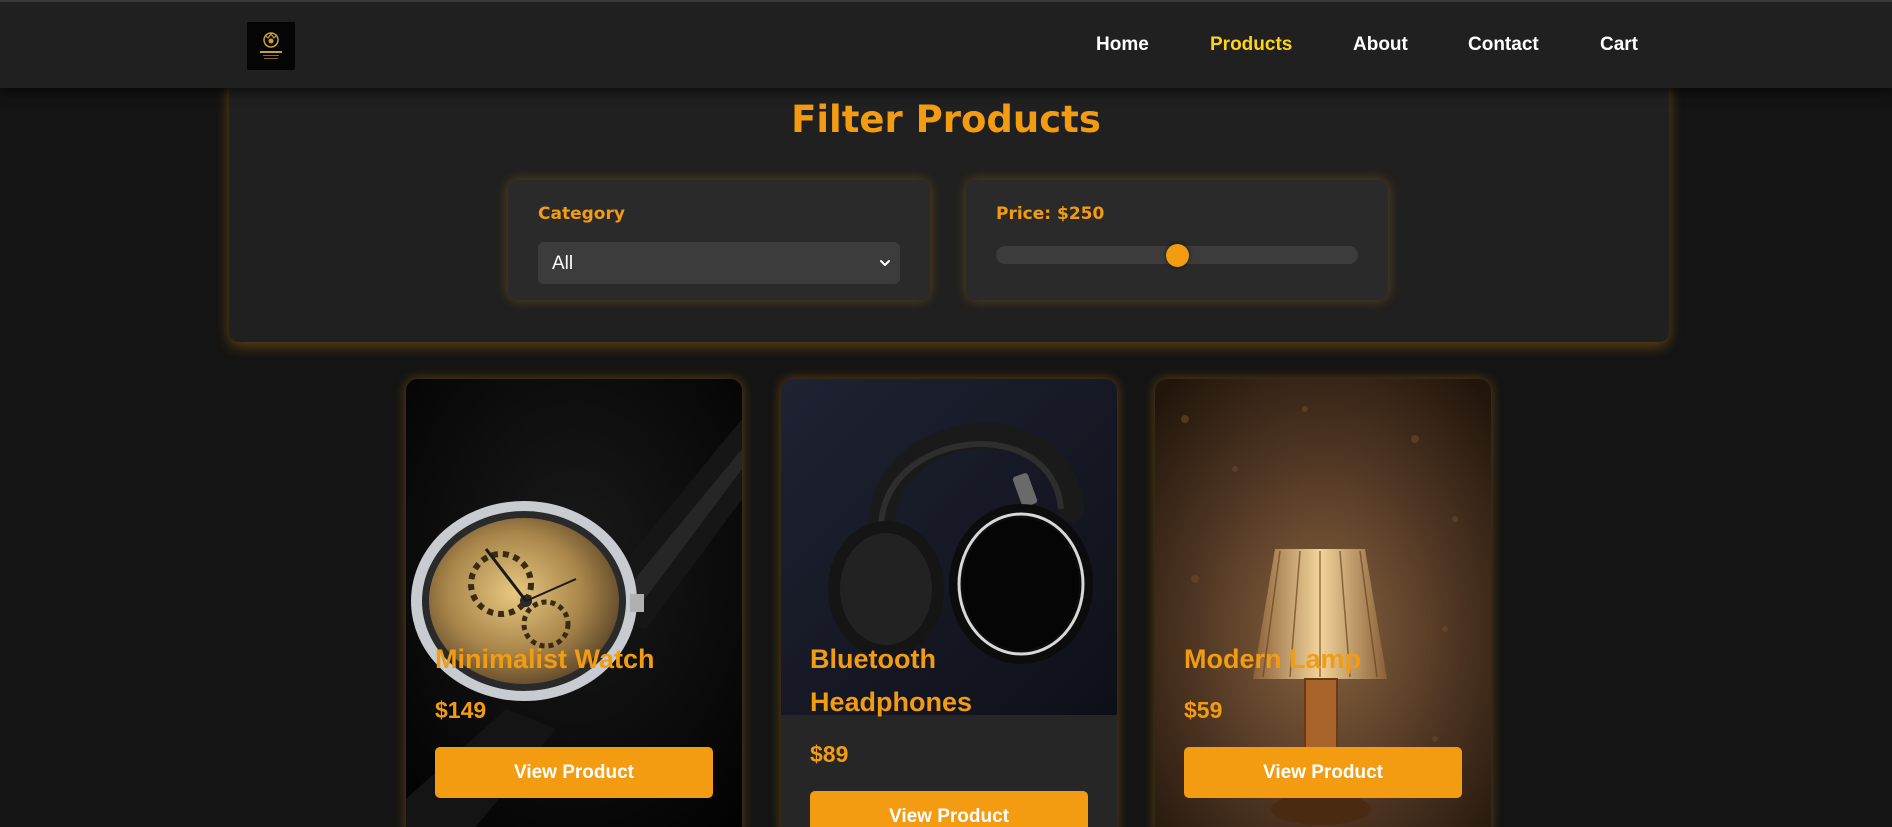 The width and height of the screenshot is (1892, 827). I want to click on product-card-headphones: Bluetooth Headphones $89 View Product, so click(949, 603).